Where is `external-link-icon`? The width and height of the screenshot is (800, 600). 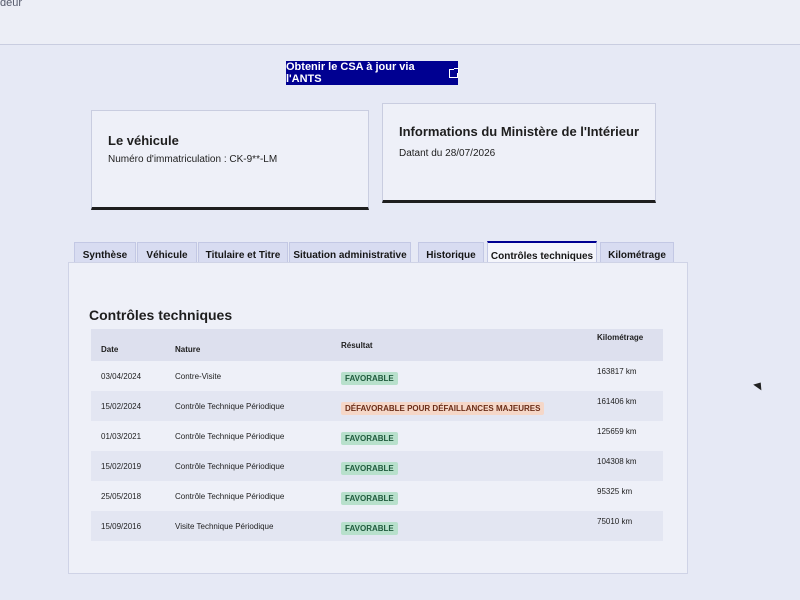 external-link-icon is located at coordinates (454, 72).